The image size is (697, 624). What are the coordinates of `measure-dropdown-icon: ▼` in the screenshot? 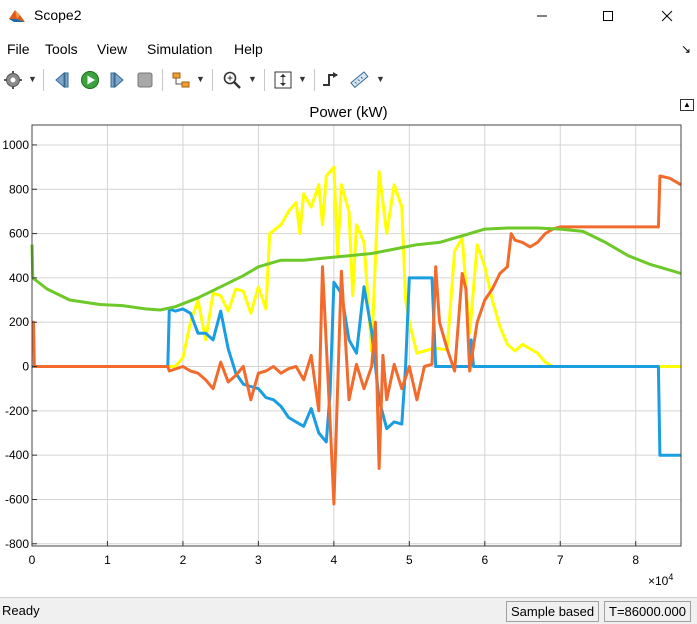 It's located at (380, 79).